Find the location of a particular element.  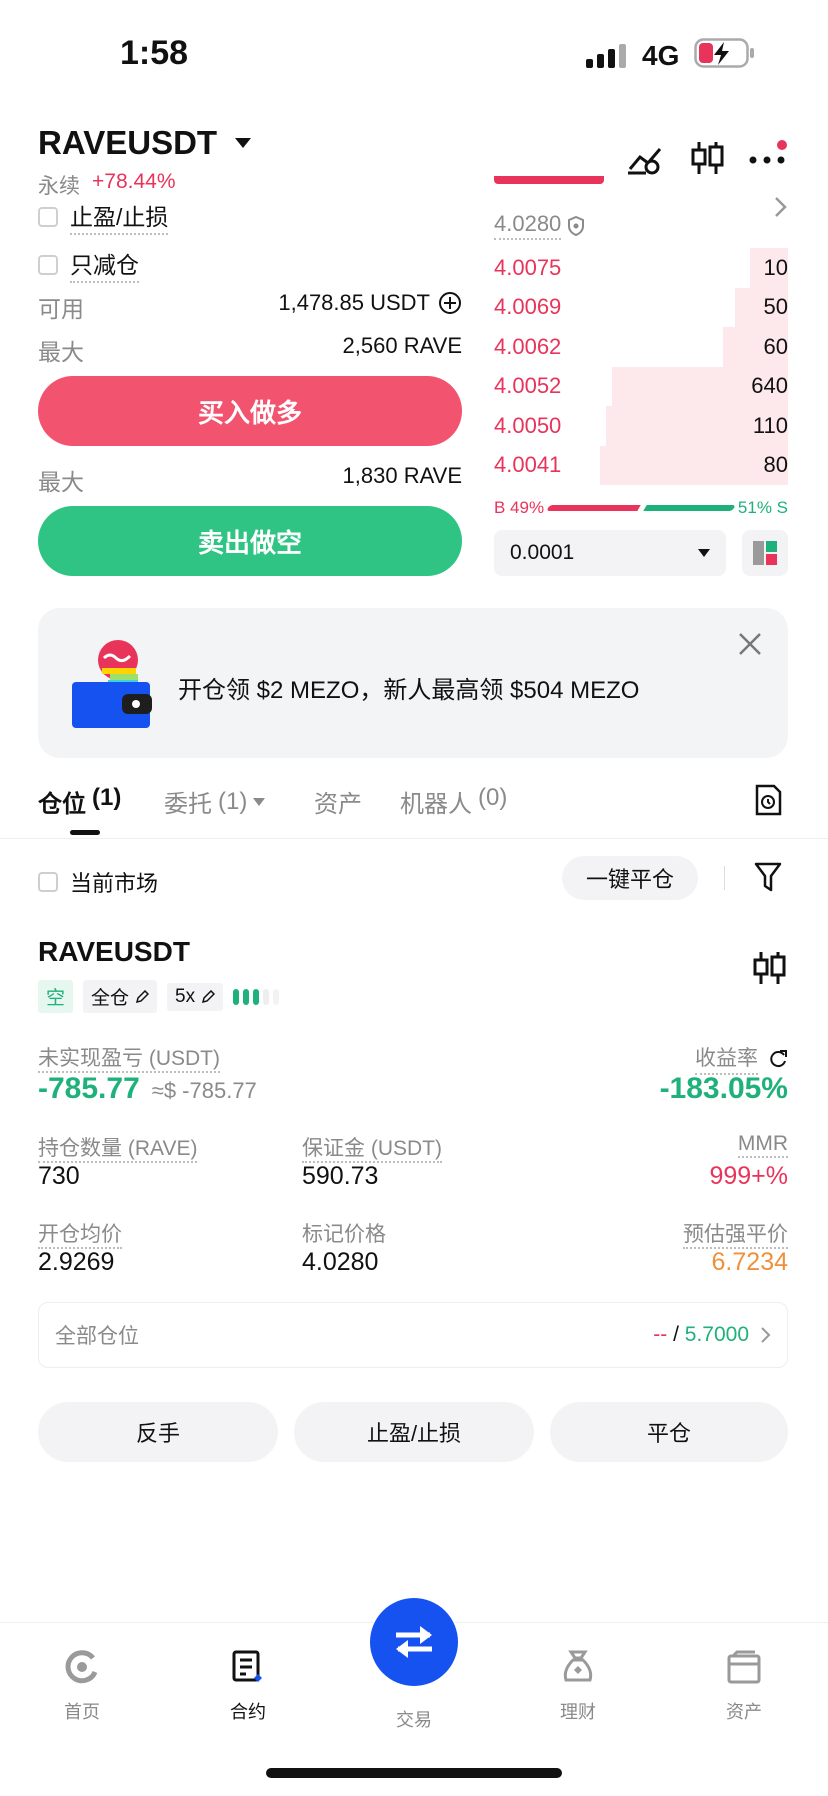

side-tag: 空 is located at coordinates (56, 996).